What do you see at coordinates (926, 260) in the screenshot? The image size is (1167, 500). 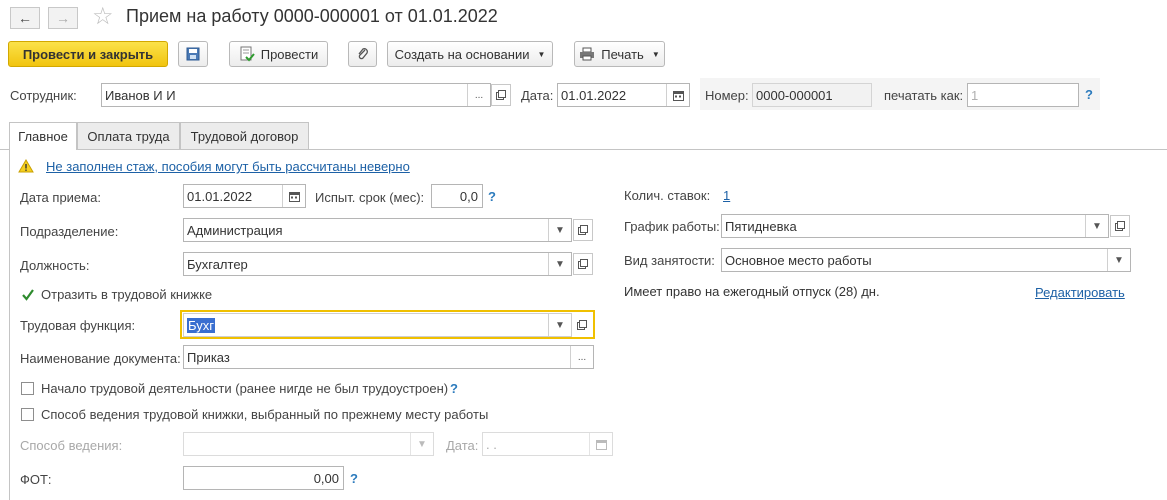 I see `employment-field: Основное место работы ▼` at bounding box center [926, 260].